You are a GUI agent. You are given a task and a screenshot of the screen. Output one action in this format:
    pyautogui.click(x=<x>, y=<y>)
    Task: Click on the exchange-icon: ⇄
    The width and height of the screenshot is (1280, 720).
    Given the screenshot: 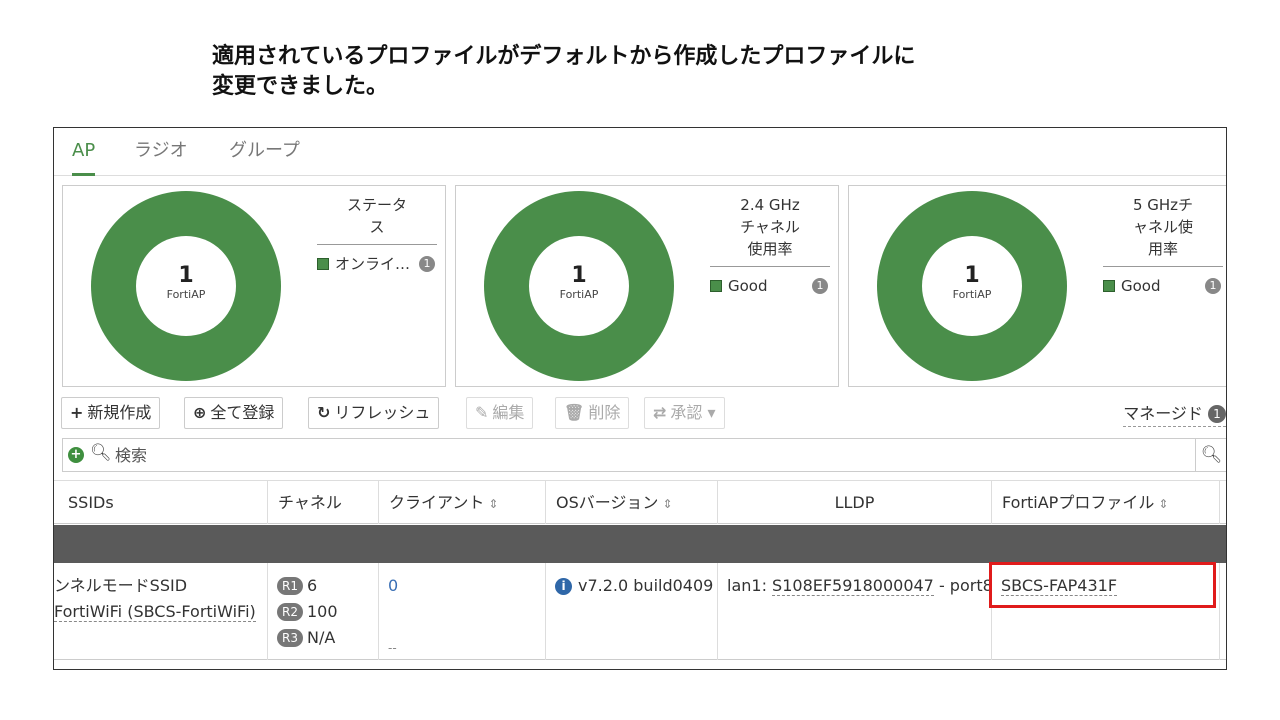 What is the action you would take?
    pyautogui.click(x=660, y=412)
    